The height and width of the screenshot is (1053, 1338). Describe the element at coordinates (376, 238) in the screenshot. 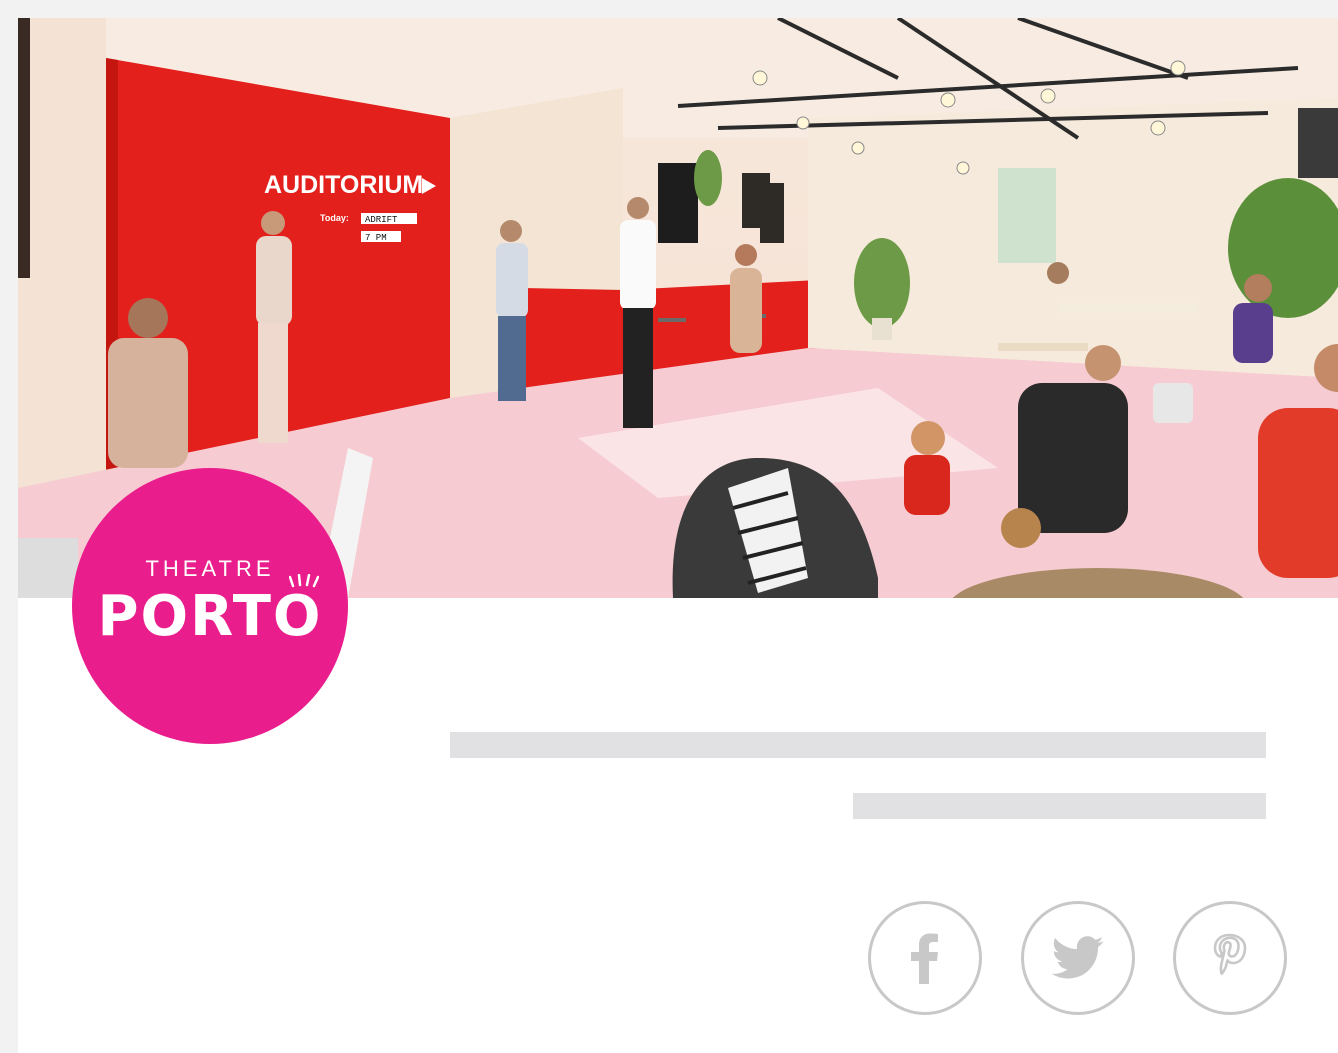

I see `show-time: 7 PM` at that location.